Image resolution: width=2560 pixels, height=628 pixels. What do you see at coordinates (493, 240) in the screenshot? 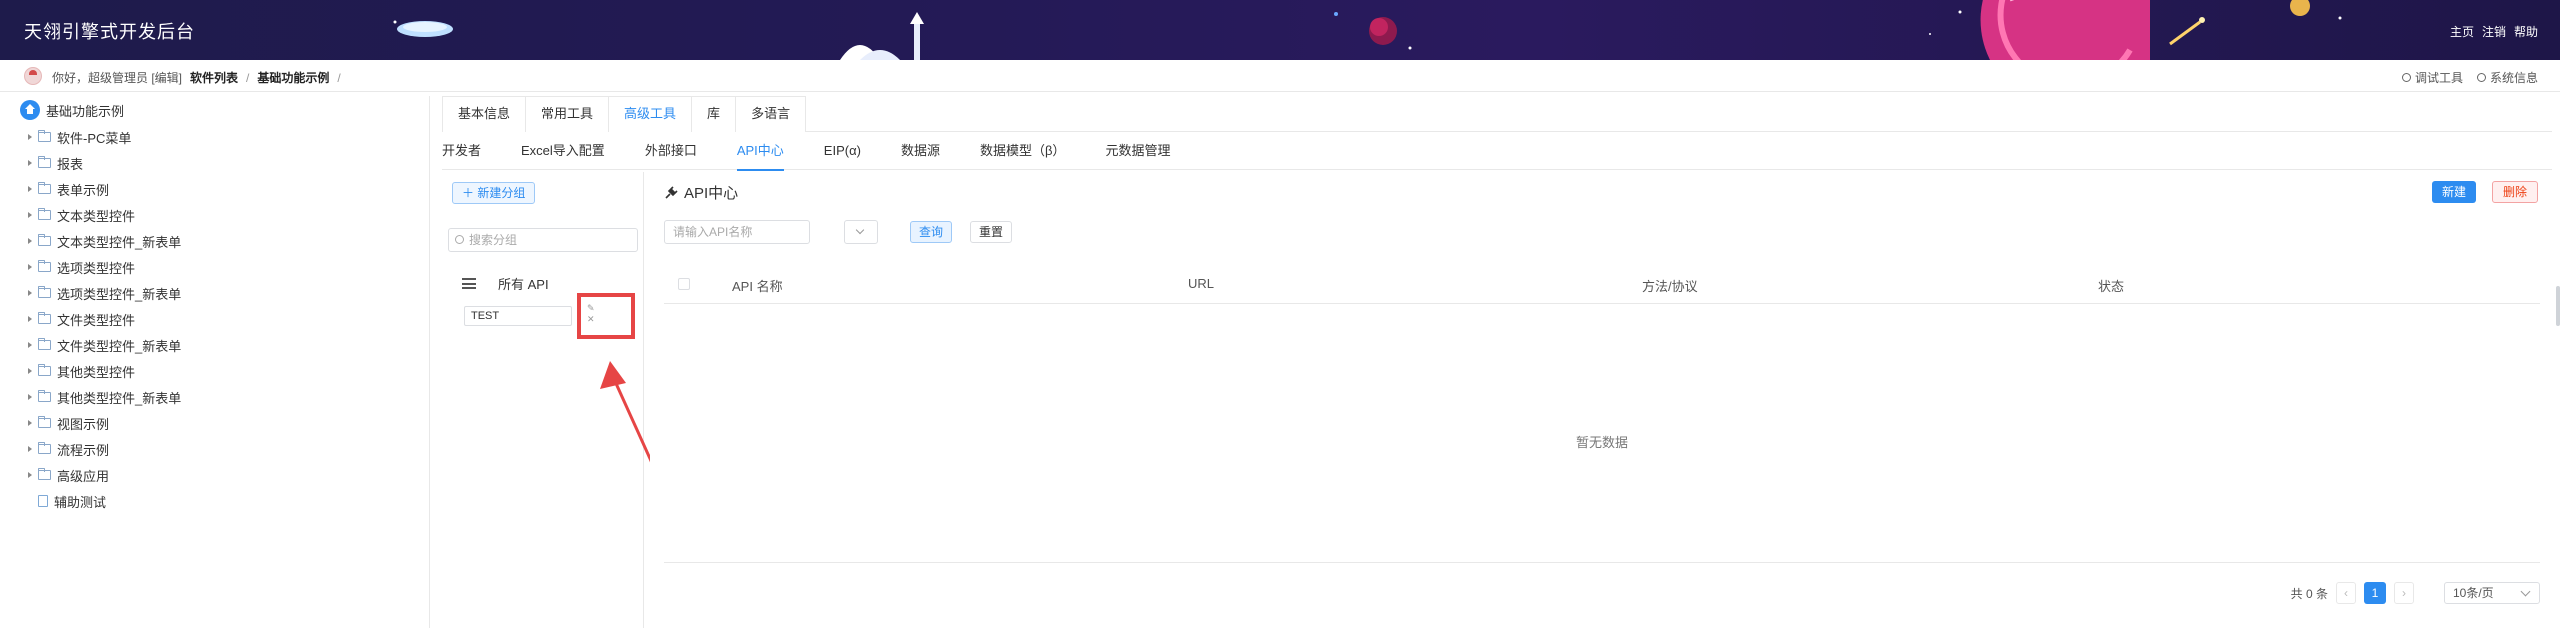
I see `group-search-placeholder: 搜索分组` at bounding box center [493, 240].